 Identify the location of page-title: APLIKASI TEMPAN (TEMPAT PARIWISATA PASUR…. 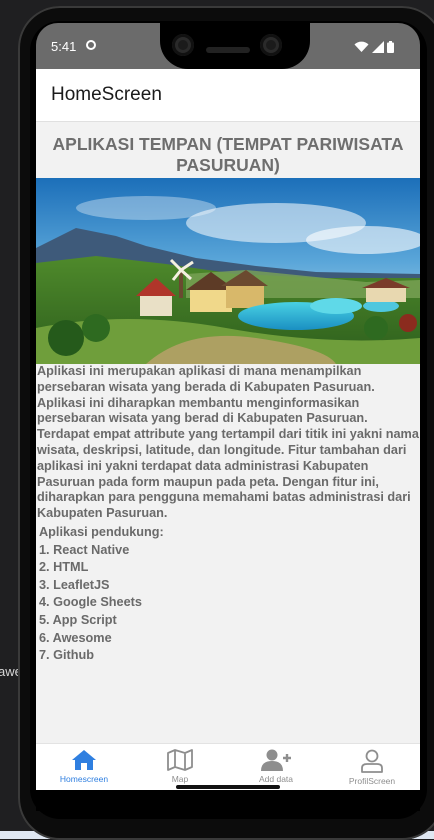
(228, 154).